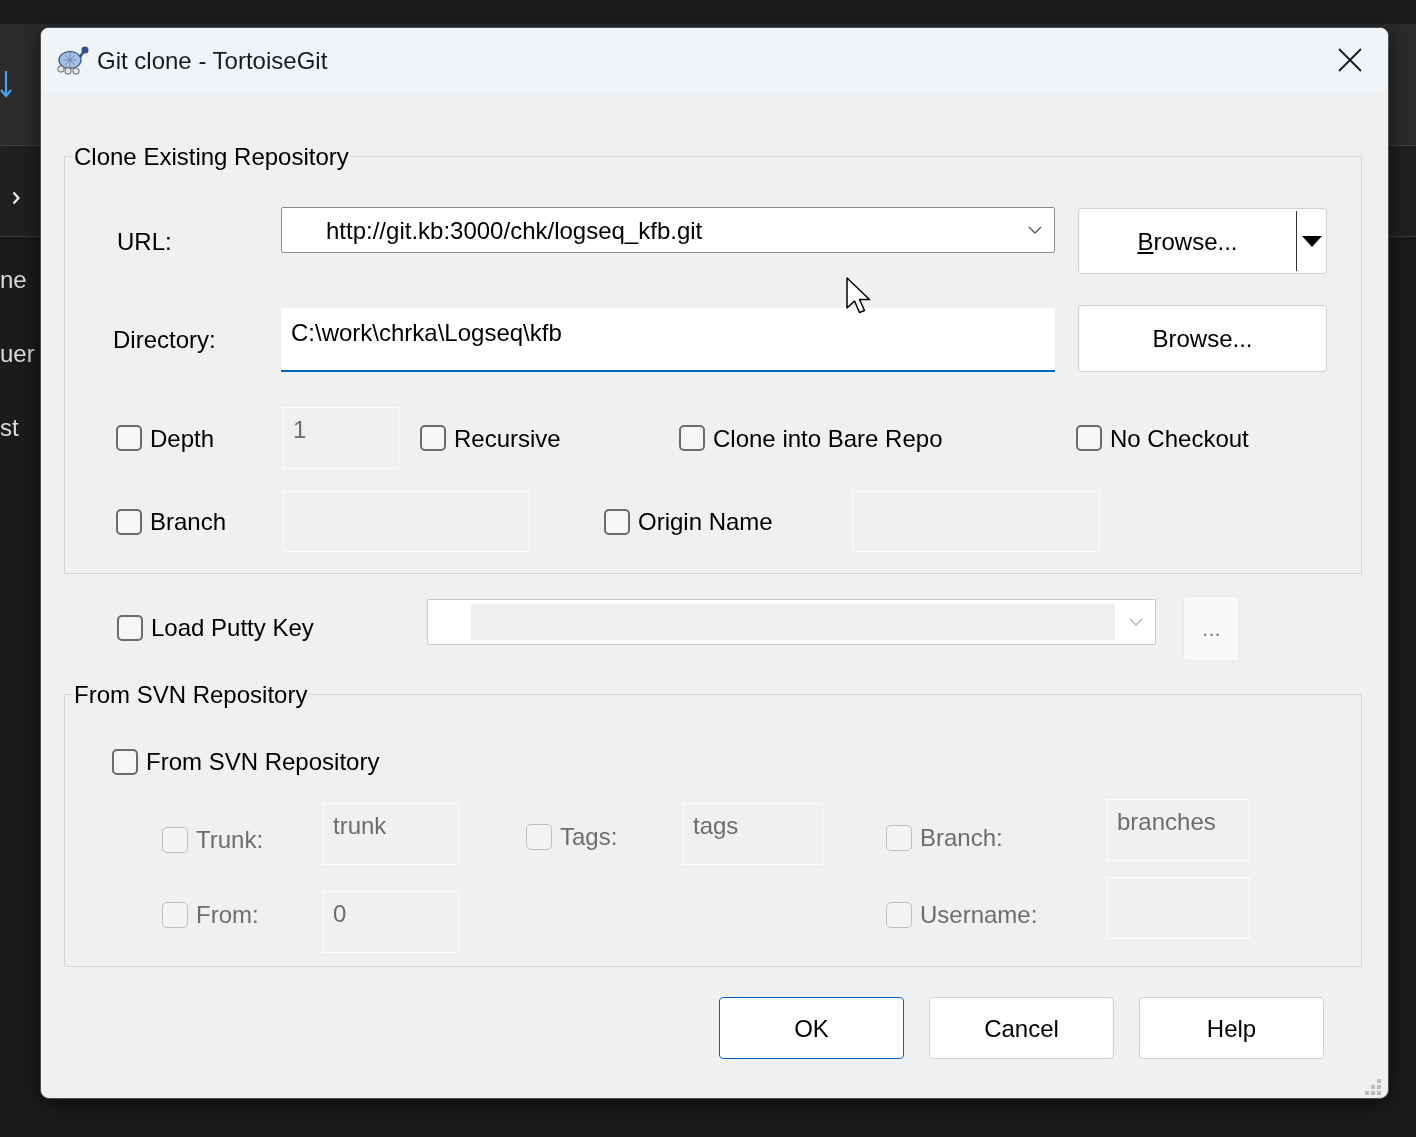  Describe the element at coordinates (212, 60) in the screenshot. I see `window-title: Git clone - TortoiseGit` at that location.